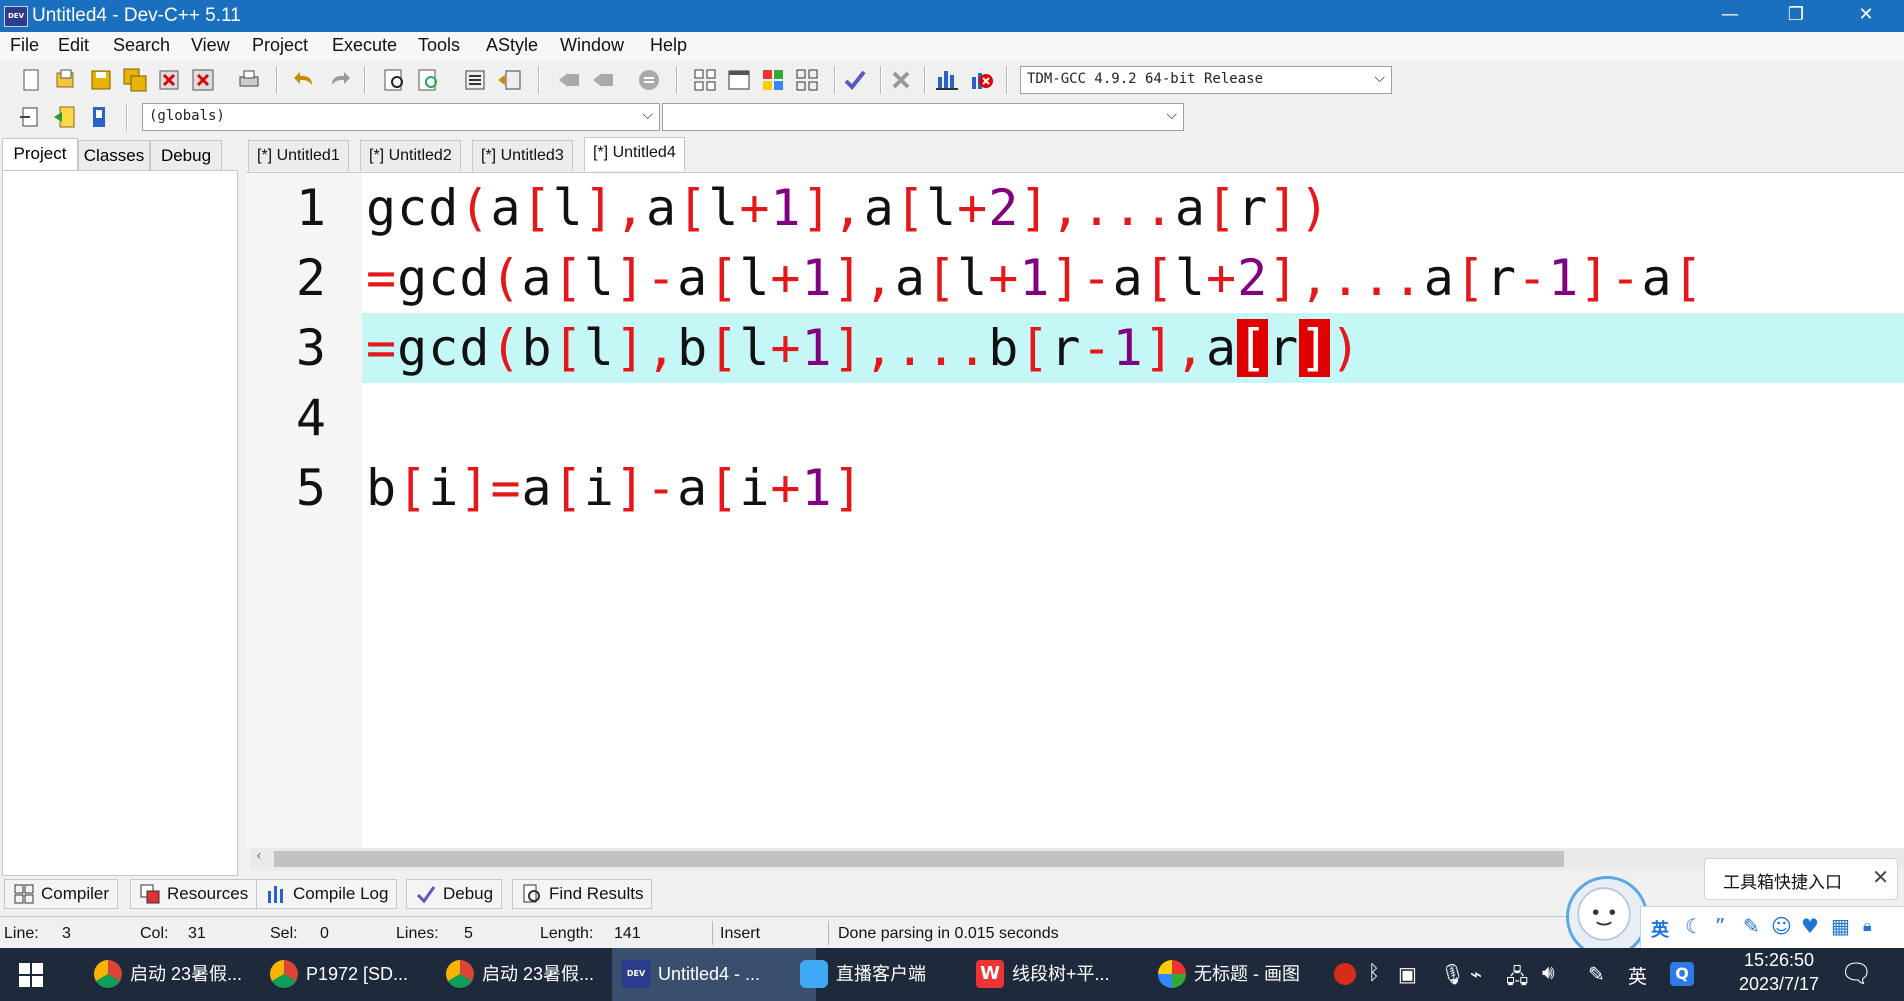 Image resolution: width=1904 pixels, height=1001 pixels. What do you see at coordinates (1607, 917) in the screenshot?
I see `assistant-avatar` at bounding box center [1607, 917].